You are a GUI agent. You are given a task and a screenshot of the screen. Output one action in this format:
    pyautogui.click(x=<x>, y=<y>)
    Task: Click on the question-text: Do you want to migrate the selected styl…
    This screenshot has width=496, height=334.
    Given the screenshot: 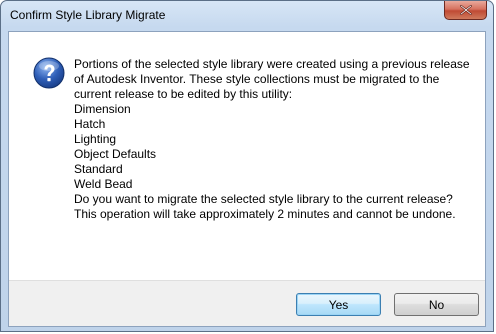 What is the action you would take?
    pyautogui.click(x=265, y=206)
    